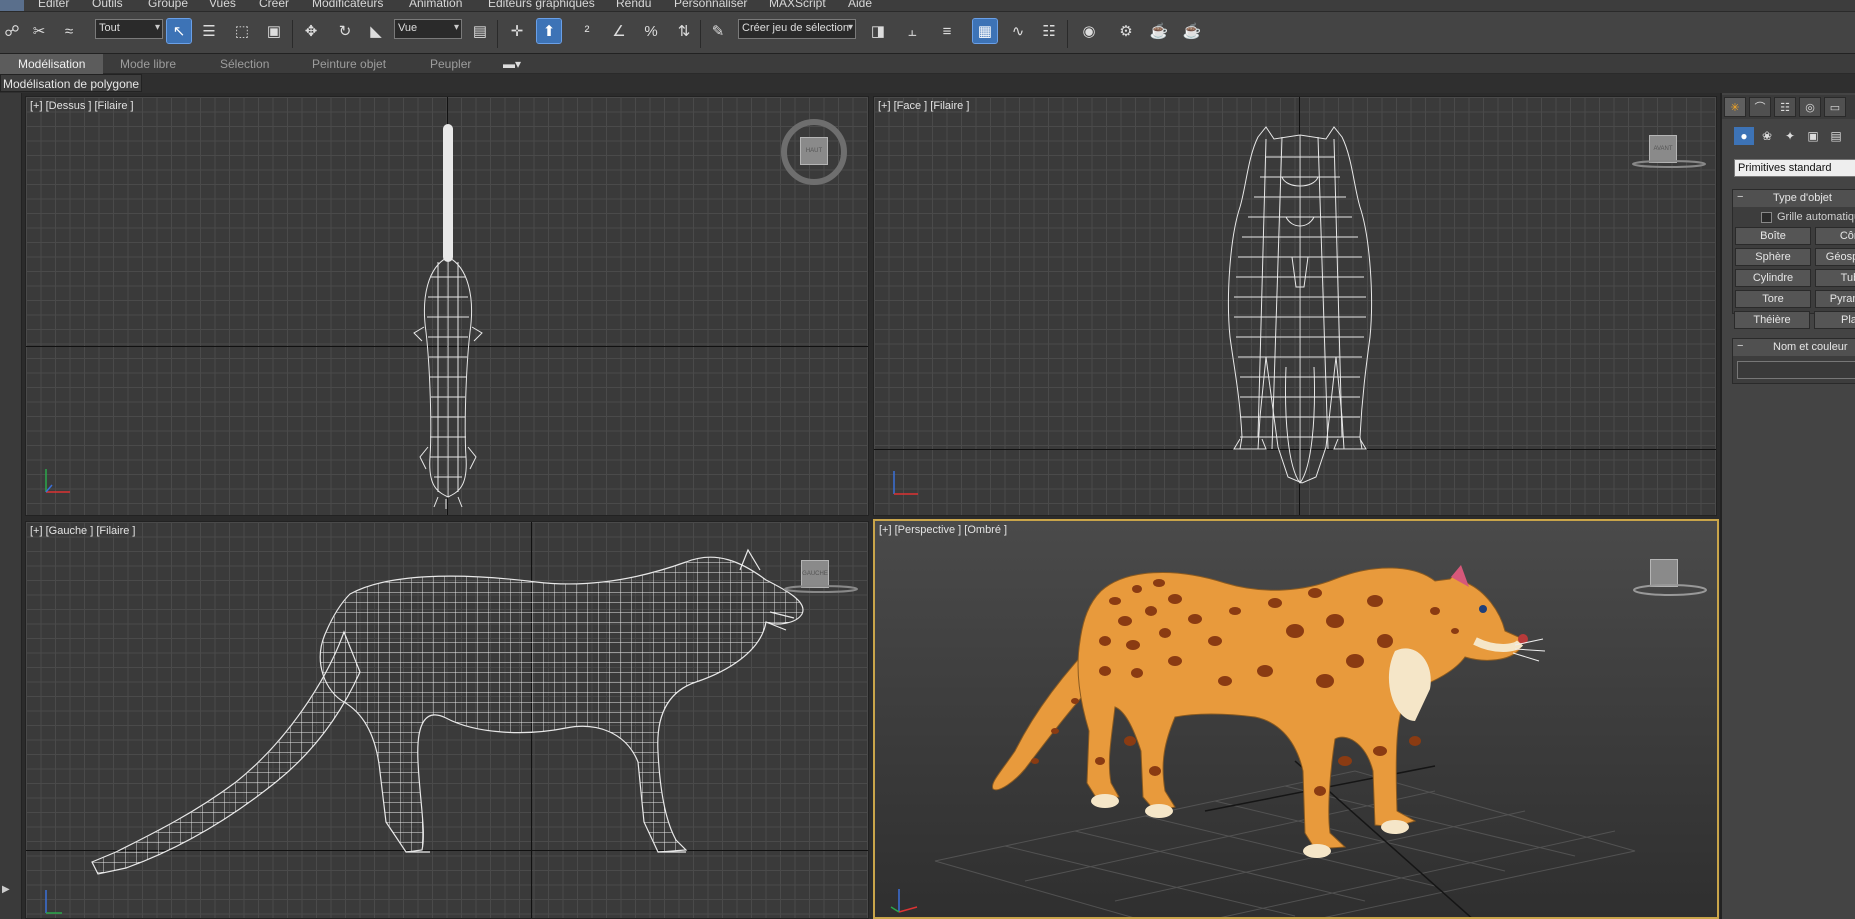 Image resolution: width=1855 pixels, height=919 pixels. I want to click on viewcube: HAUT, so click(814, 151).